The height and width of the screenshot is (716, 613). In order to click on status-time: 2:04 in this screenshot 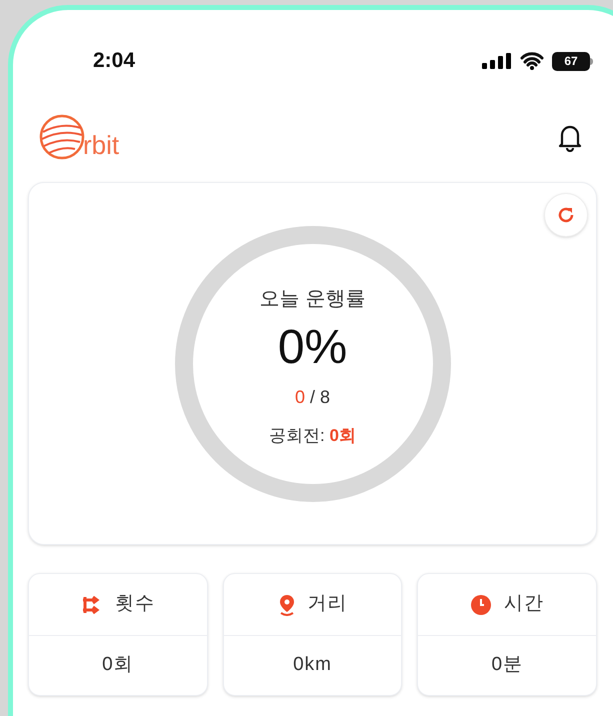, I will do `click(114, 61)`.